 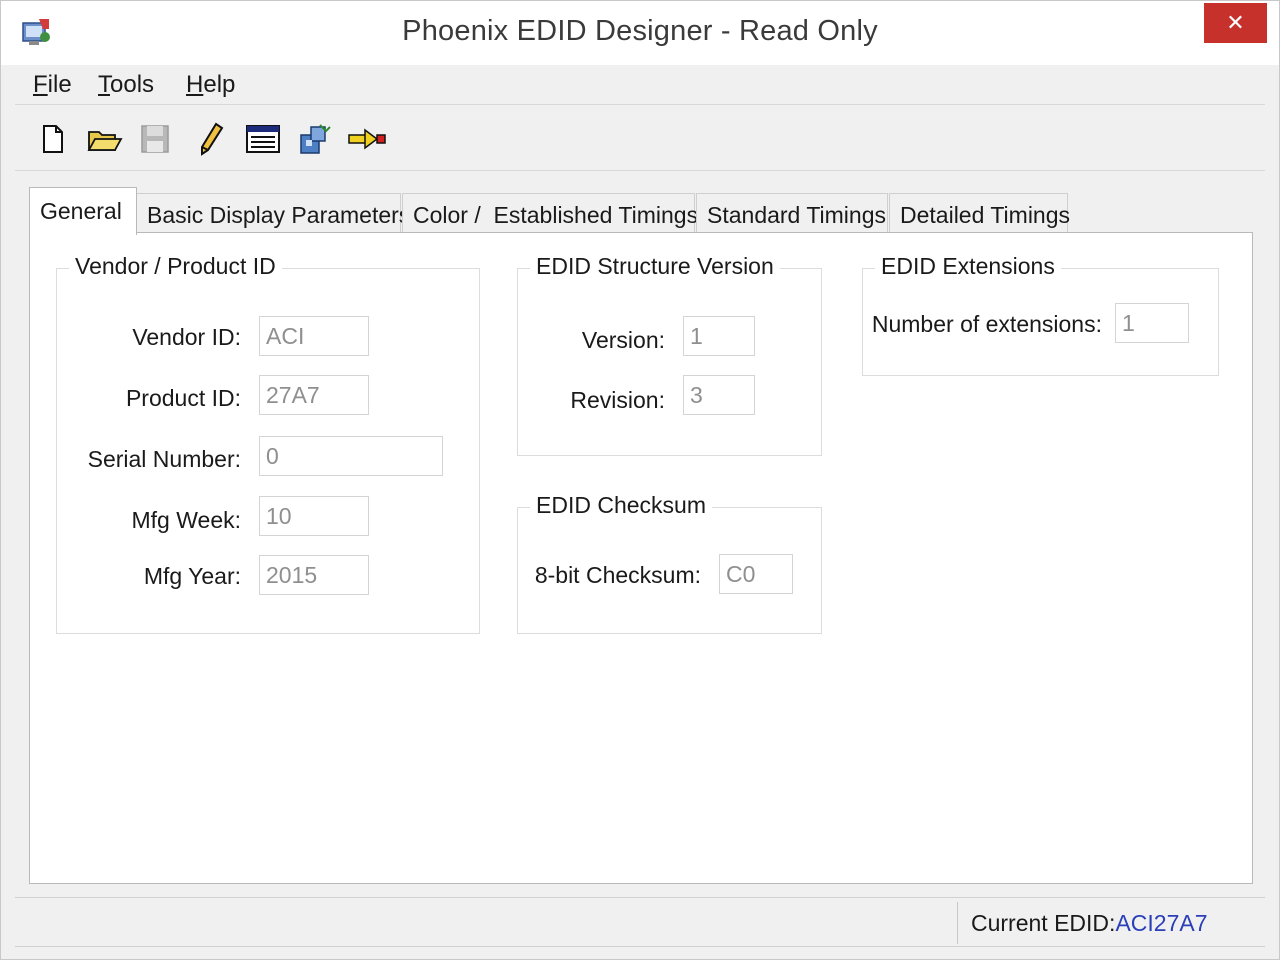 I want to click on edid-extensions-title: EDID Extensions, so click(x=968, y=266).